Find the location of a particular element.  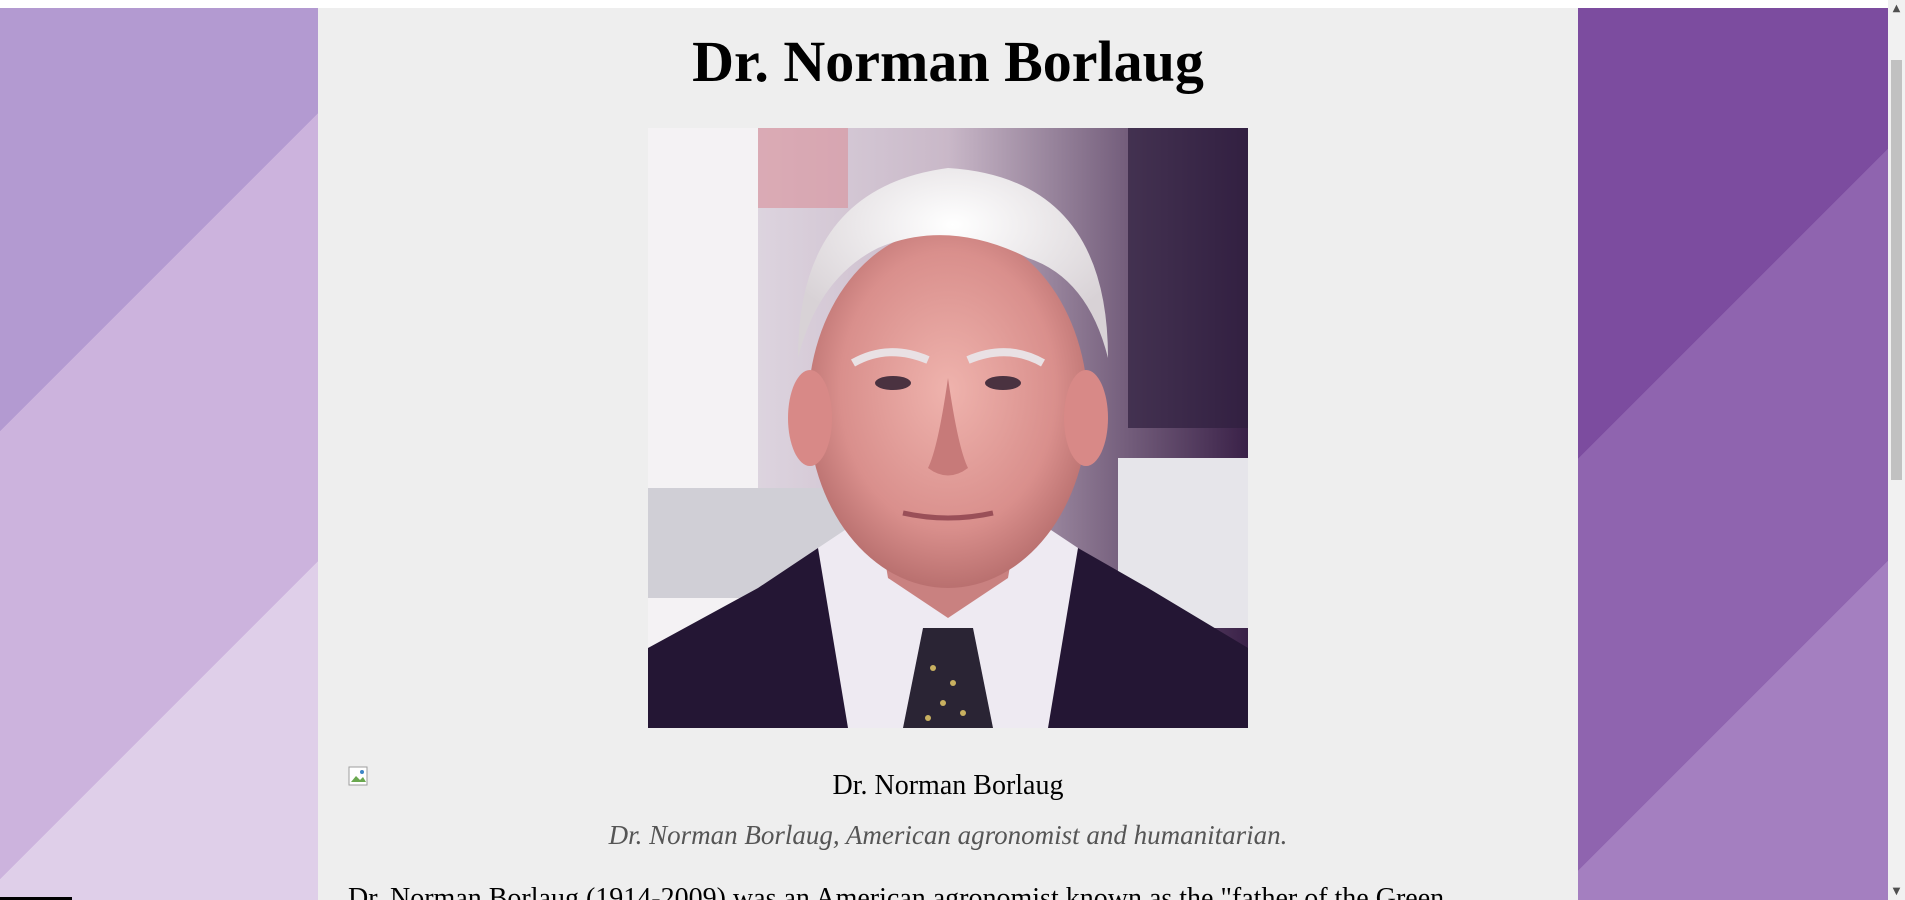

scrollbar-thumb is located at coordinates (1896, 270).